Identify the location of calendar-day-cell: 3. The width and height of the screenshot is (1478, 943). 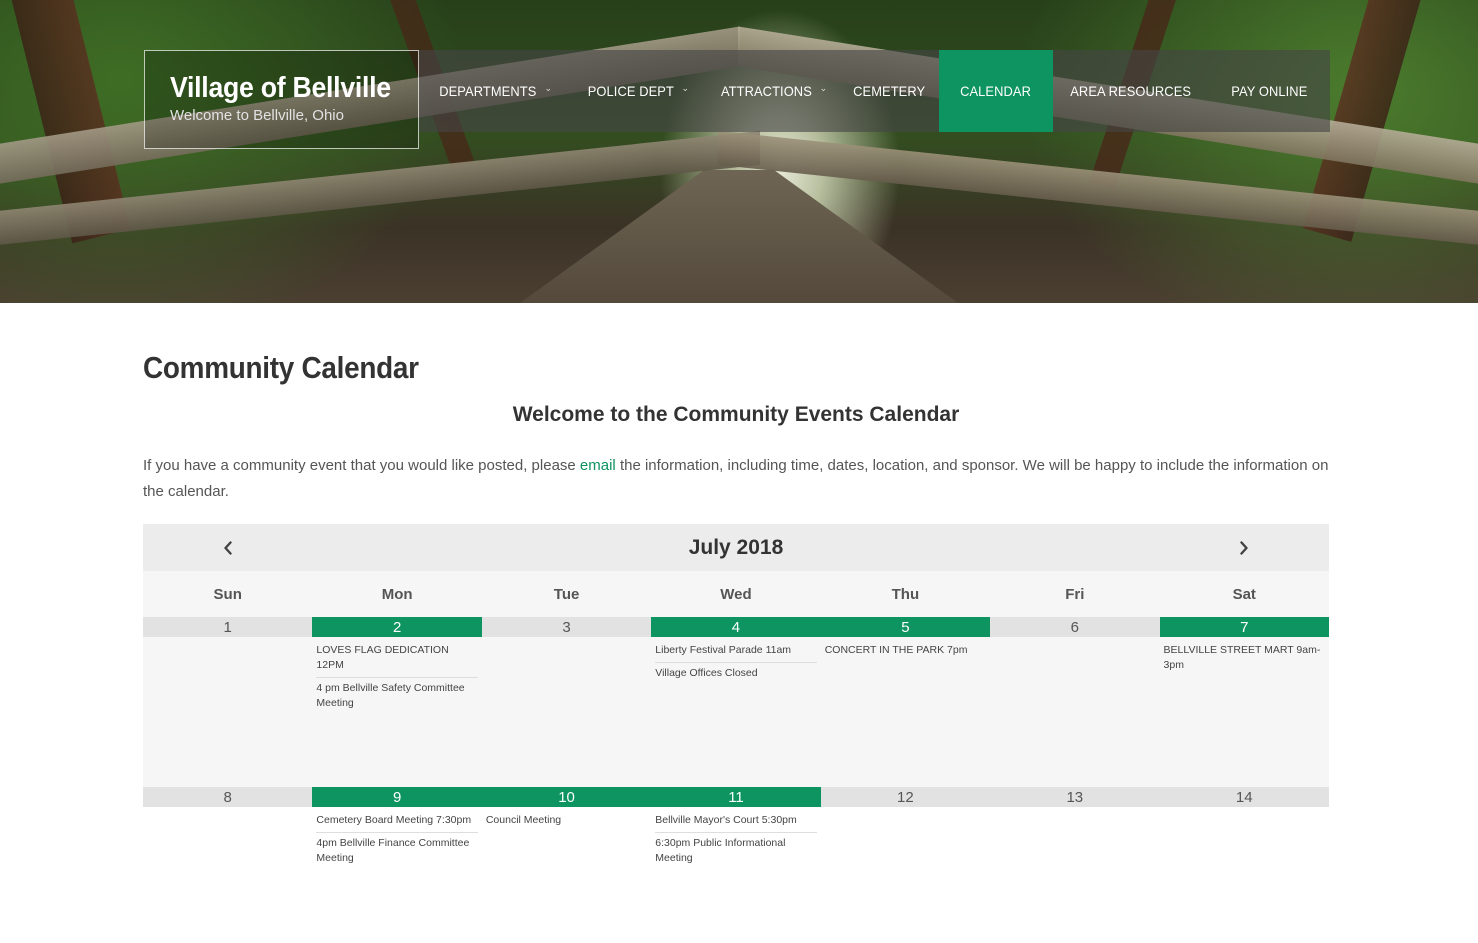
(566, 702).